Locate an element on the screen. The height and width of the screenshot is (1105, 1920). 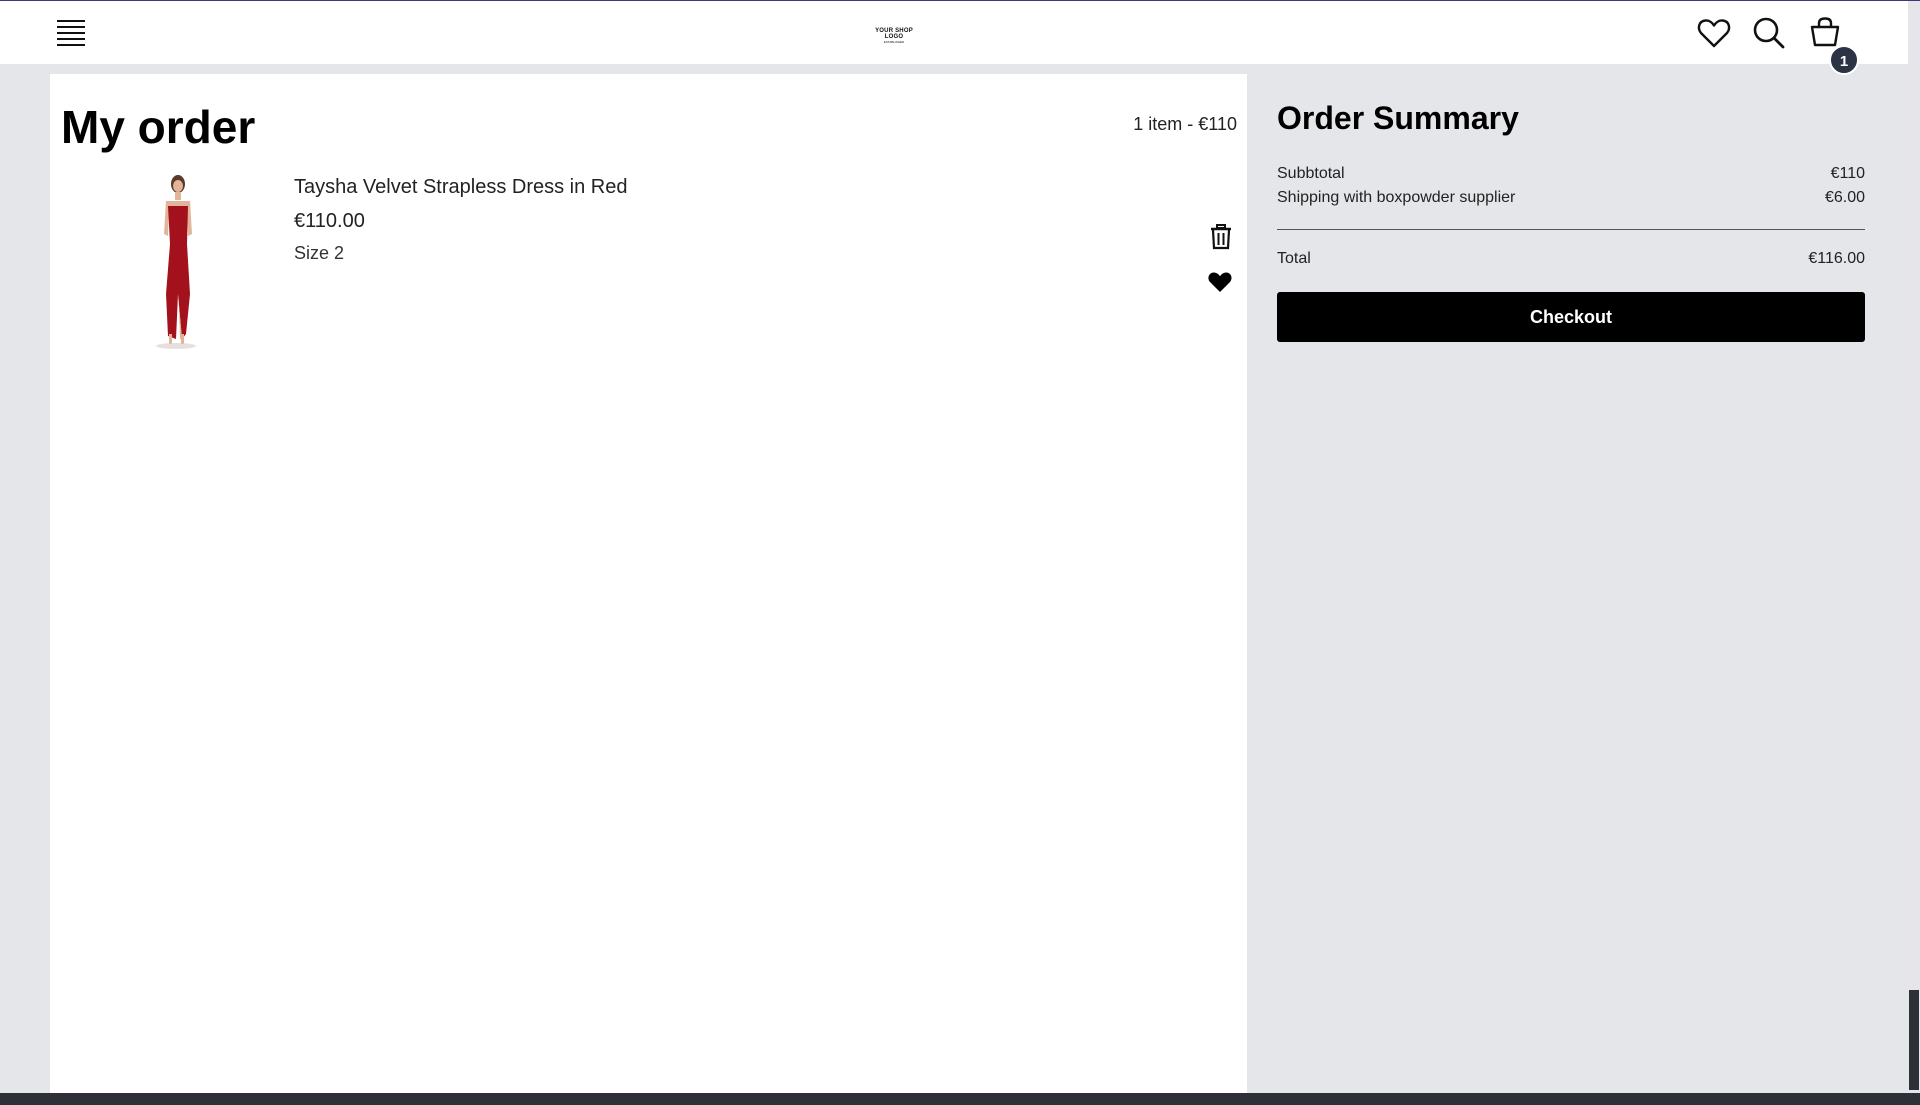
product-image is located at coordinates (176, 262).